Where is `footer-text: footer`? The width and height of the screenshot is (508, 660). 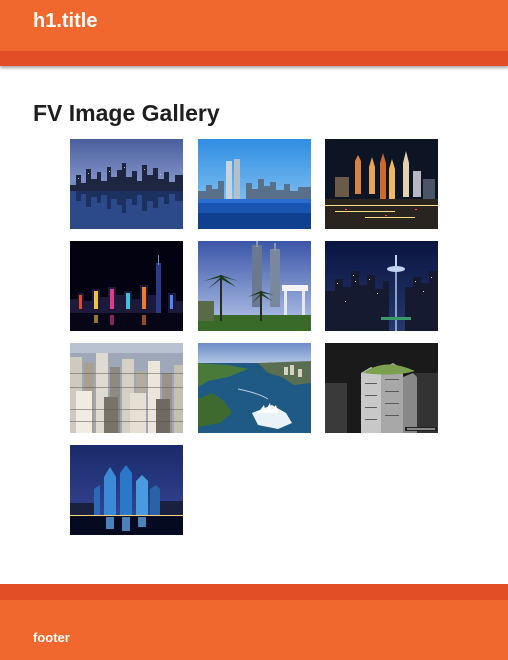
footer-text: footer is located at coordinates (51, 637).